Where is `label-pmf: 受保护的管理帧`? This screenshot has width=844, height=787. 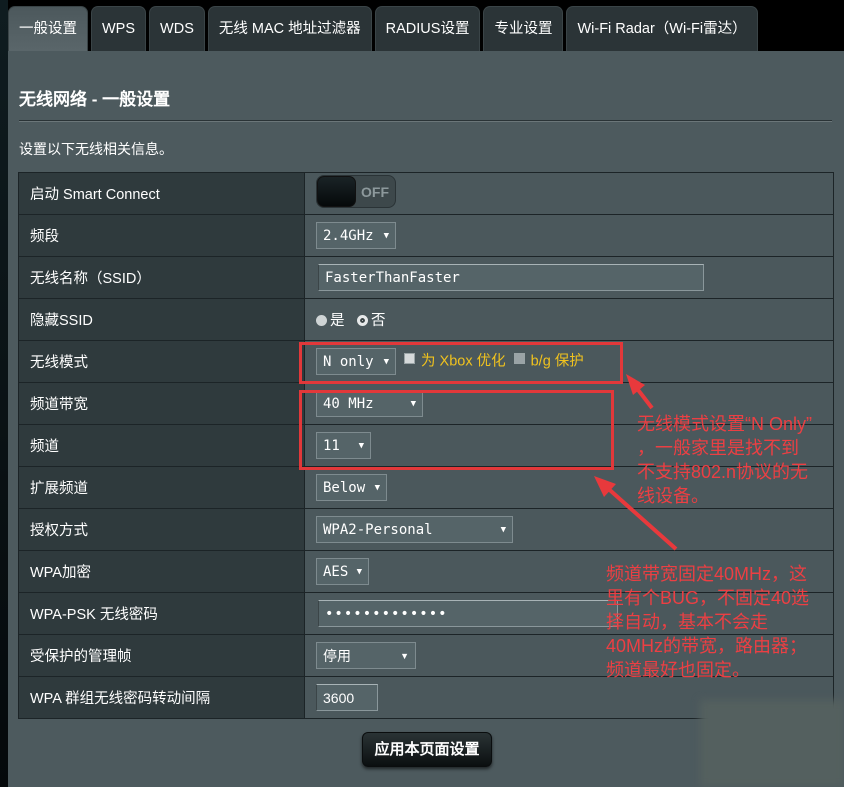 label-pmf: 受保护的管理帧 is located at coordinates (161, 655).